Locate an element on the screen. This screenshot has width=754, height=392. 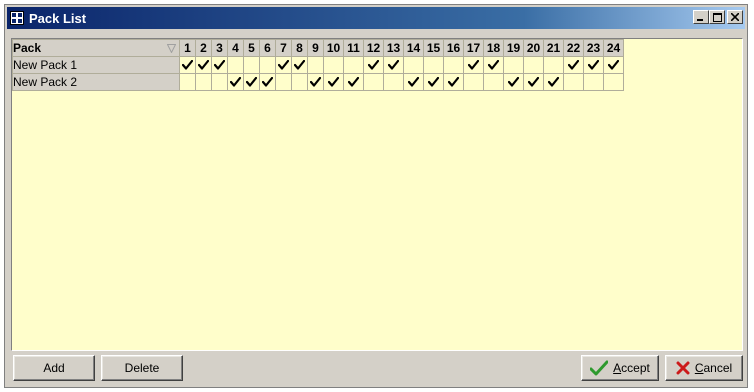
minimize-button is located at coordinates (701, 17).